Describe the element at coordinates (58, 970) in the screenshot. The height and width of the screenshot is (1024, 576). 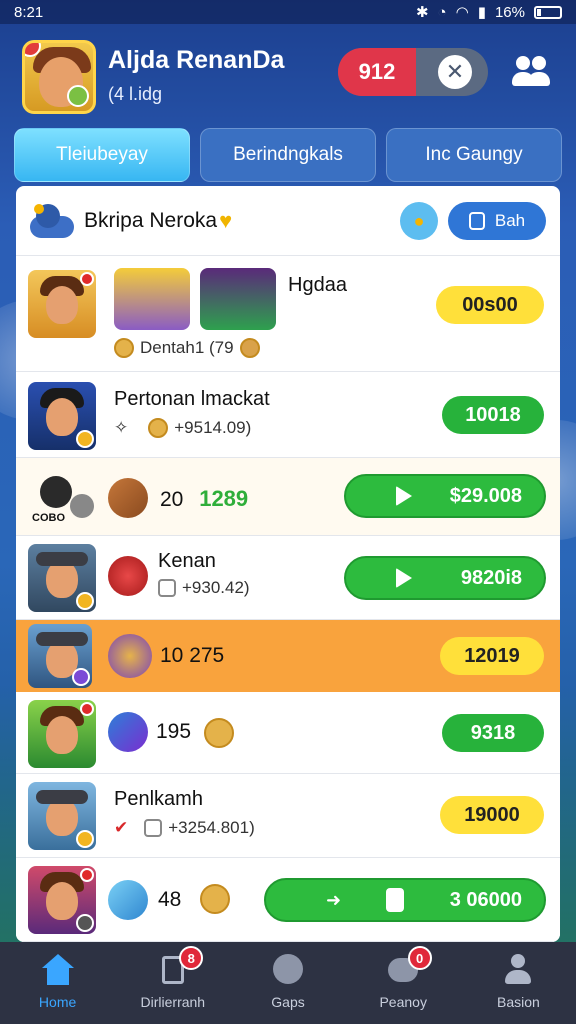
I see `home-icon` at that location.